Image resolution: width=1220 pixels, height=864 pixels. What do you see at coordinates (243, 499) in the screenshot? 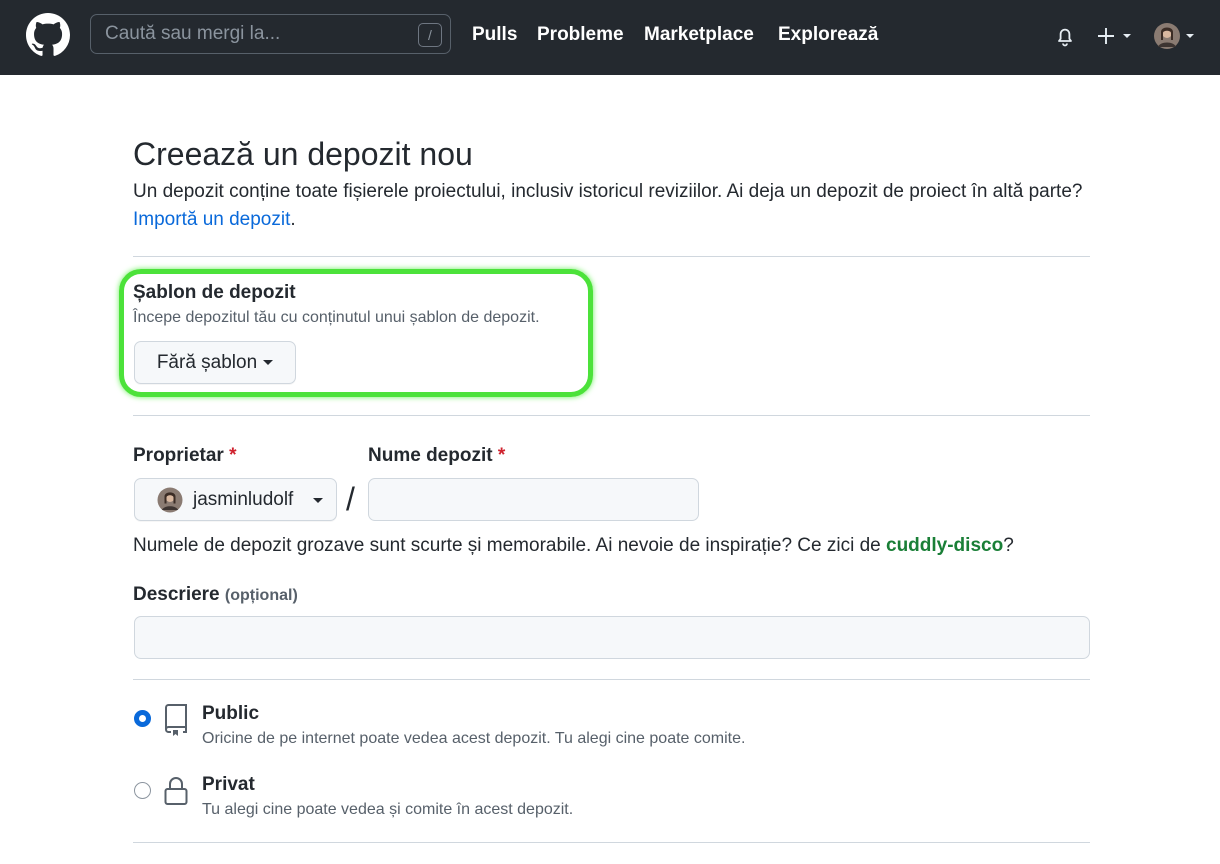
I see `owner-username: jasminludolf` at bounding box center [243, 499].